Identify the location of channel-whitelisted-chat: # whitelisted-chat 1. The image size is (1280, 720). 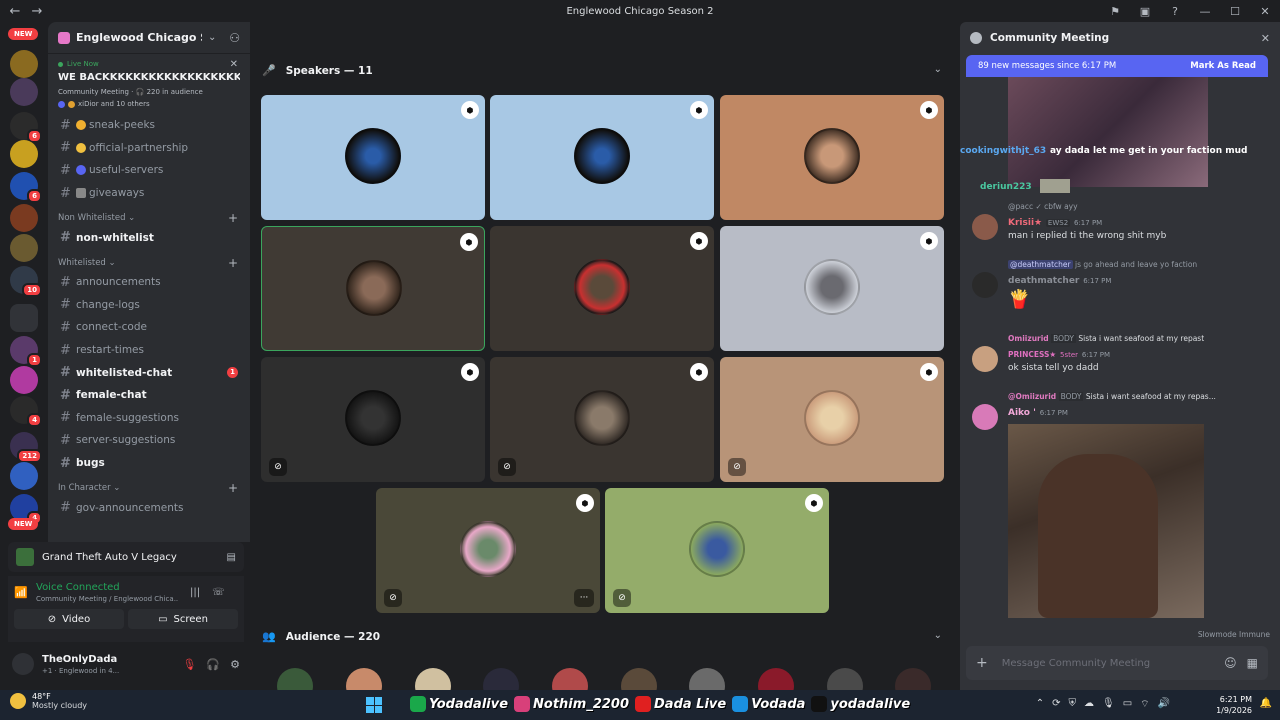
(149, 372).